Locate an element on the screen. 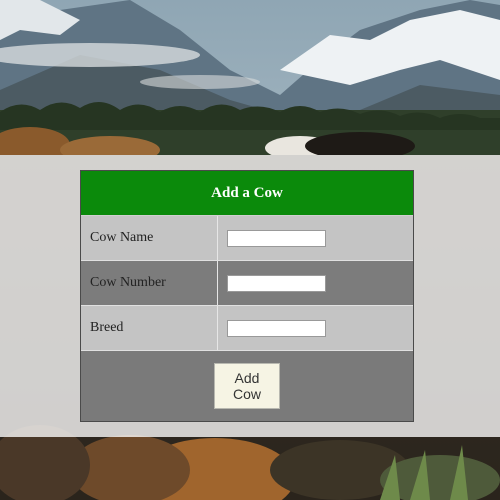  breed-row: Breed is located at coordinates (247, 328).